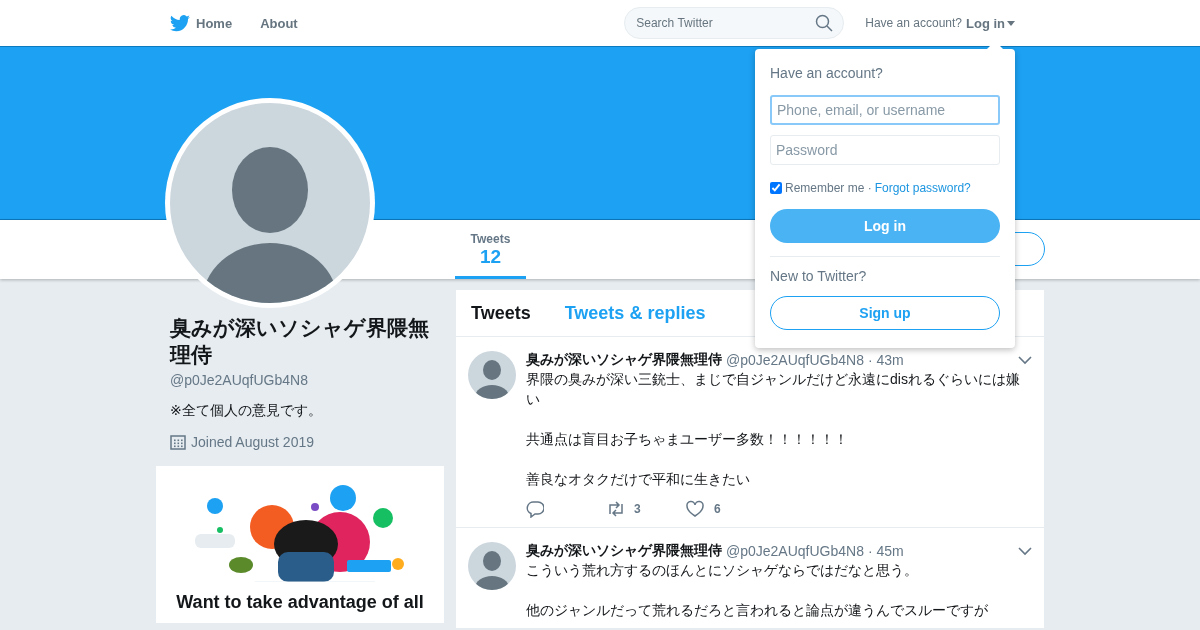 The width and height of the screenshot is (1200, 630). Describe the element at coordinates (638, 479) in the screenshot. I see `tweet-text: 善良なオタクだけで平和に生きたい` at that location.